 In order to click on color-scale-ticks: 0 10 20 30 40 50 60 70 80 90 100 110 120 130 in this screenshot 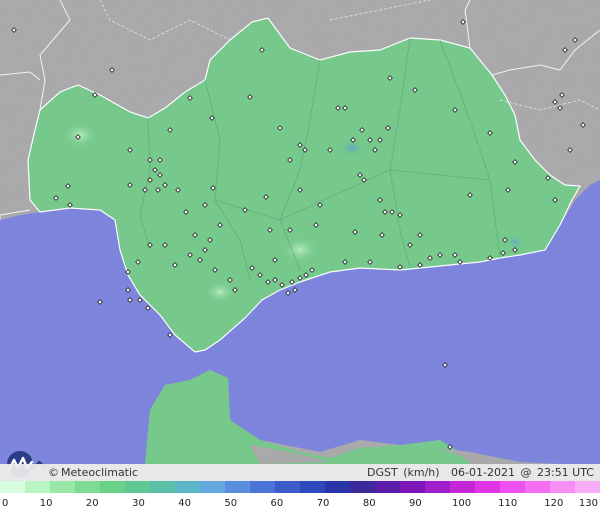, I will do `click(300, 503)`.